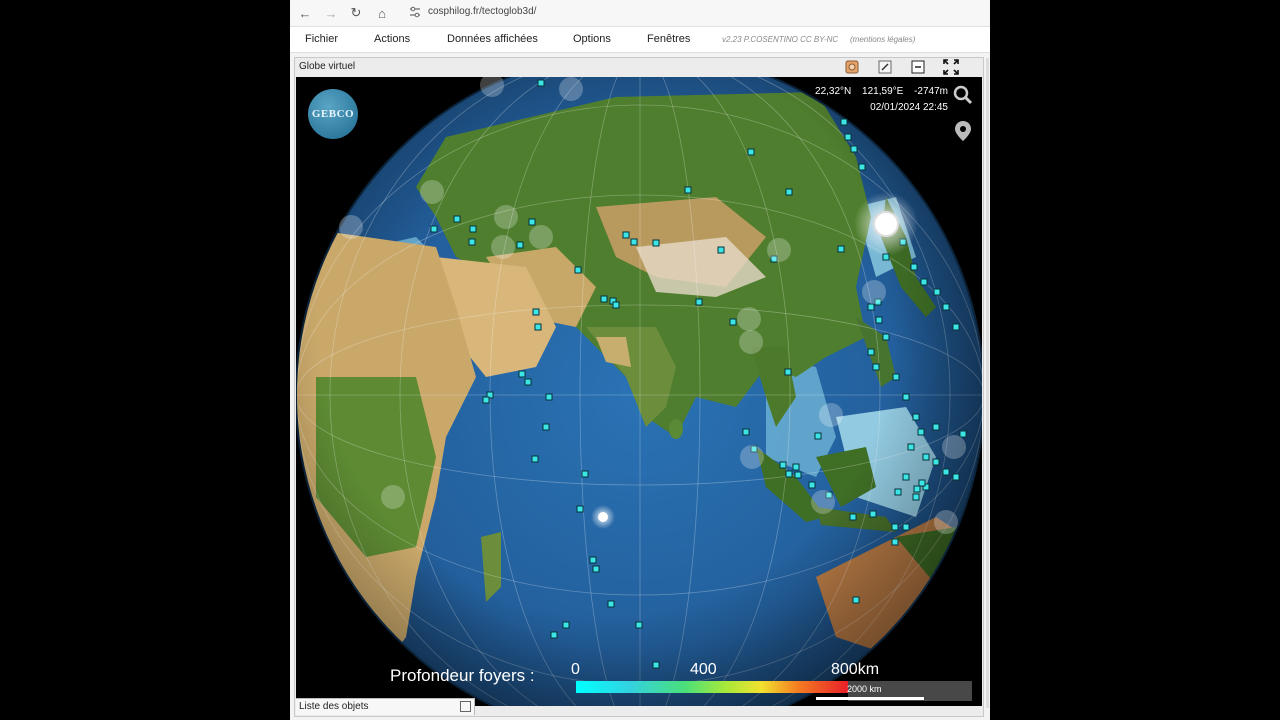 This screenshot has height=720, width=1280. I want to click on search-button, so click(963, 95).